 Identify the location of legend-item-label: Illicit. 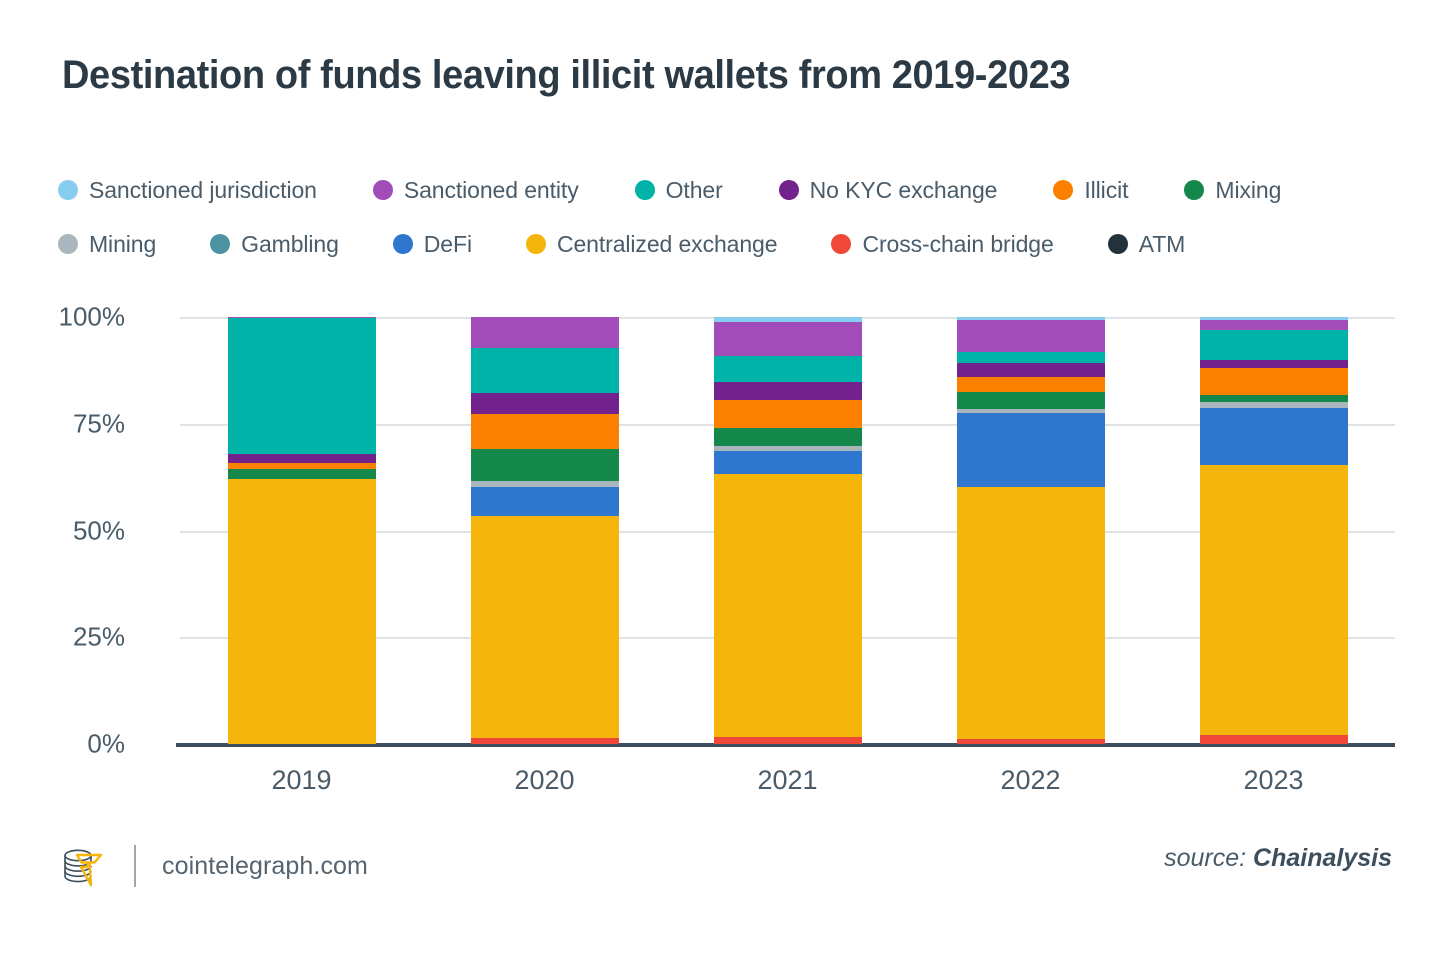
(1106, 189).